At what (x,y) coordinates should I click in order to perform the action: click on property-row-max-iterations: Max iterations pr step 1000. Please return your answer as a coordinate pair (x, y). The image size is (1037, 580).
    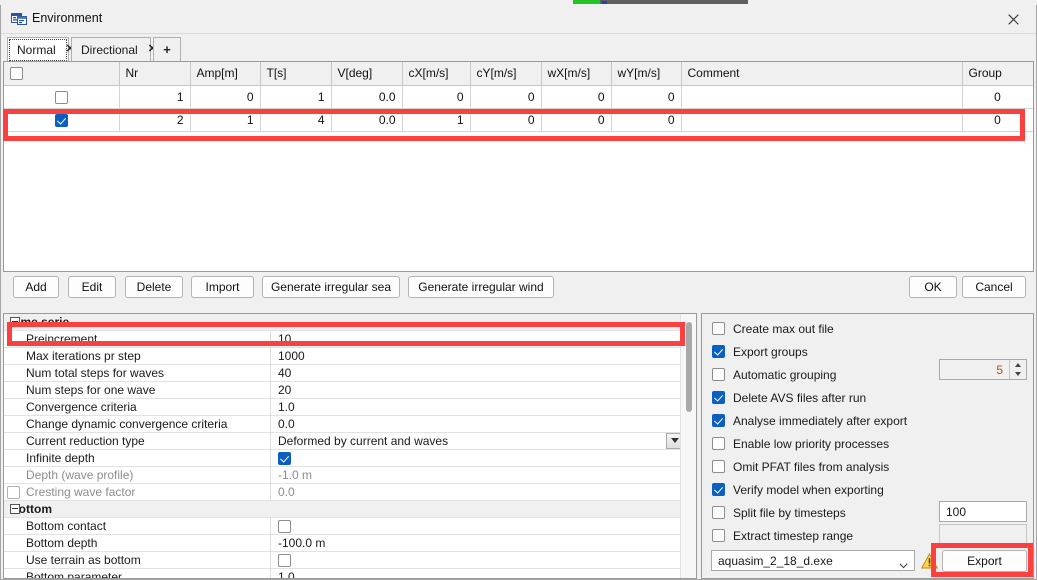
    Looking at the image, I should click on (345, 356).